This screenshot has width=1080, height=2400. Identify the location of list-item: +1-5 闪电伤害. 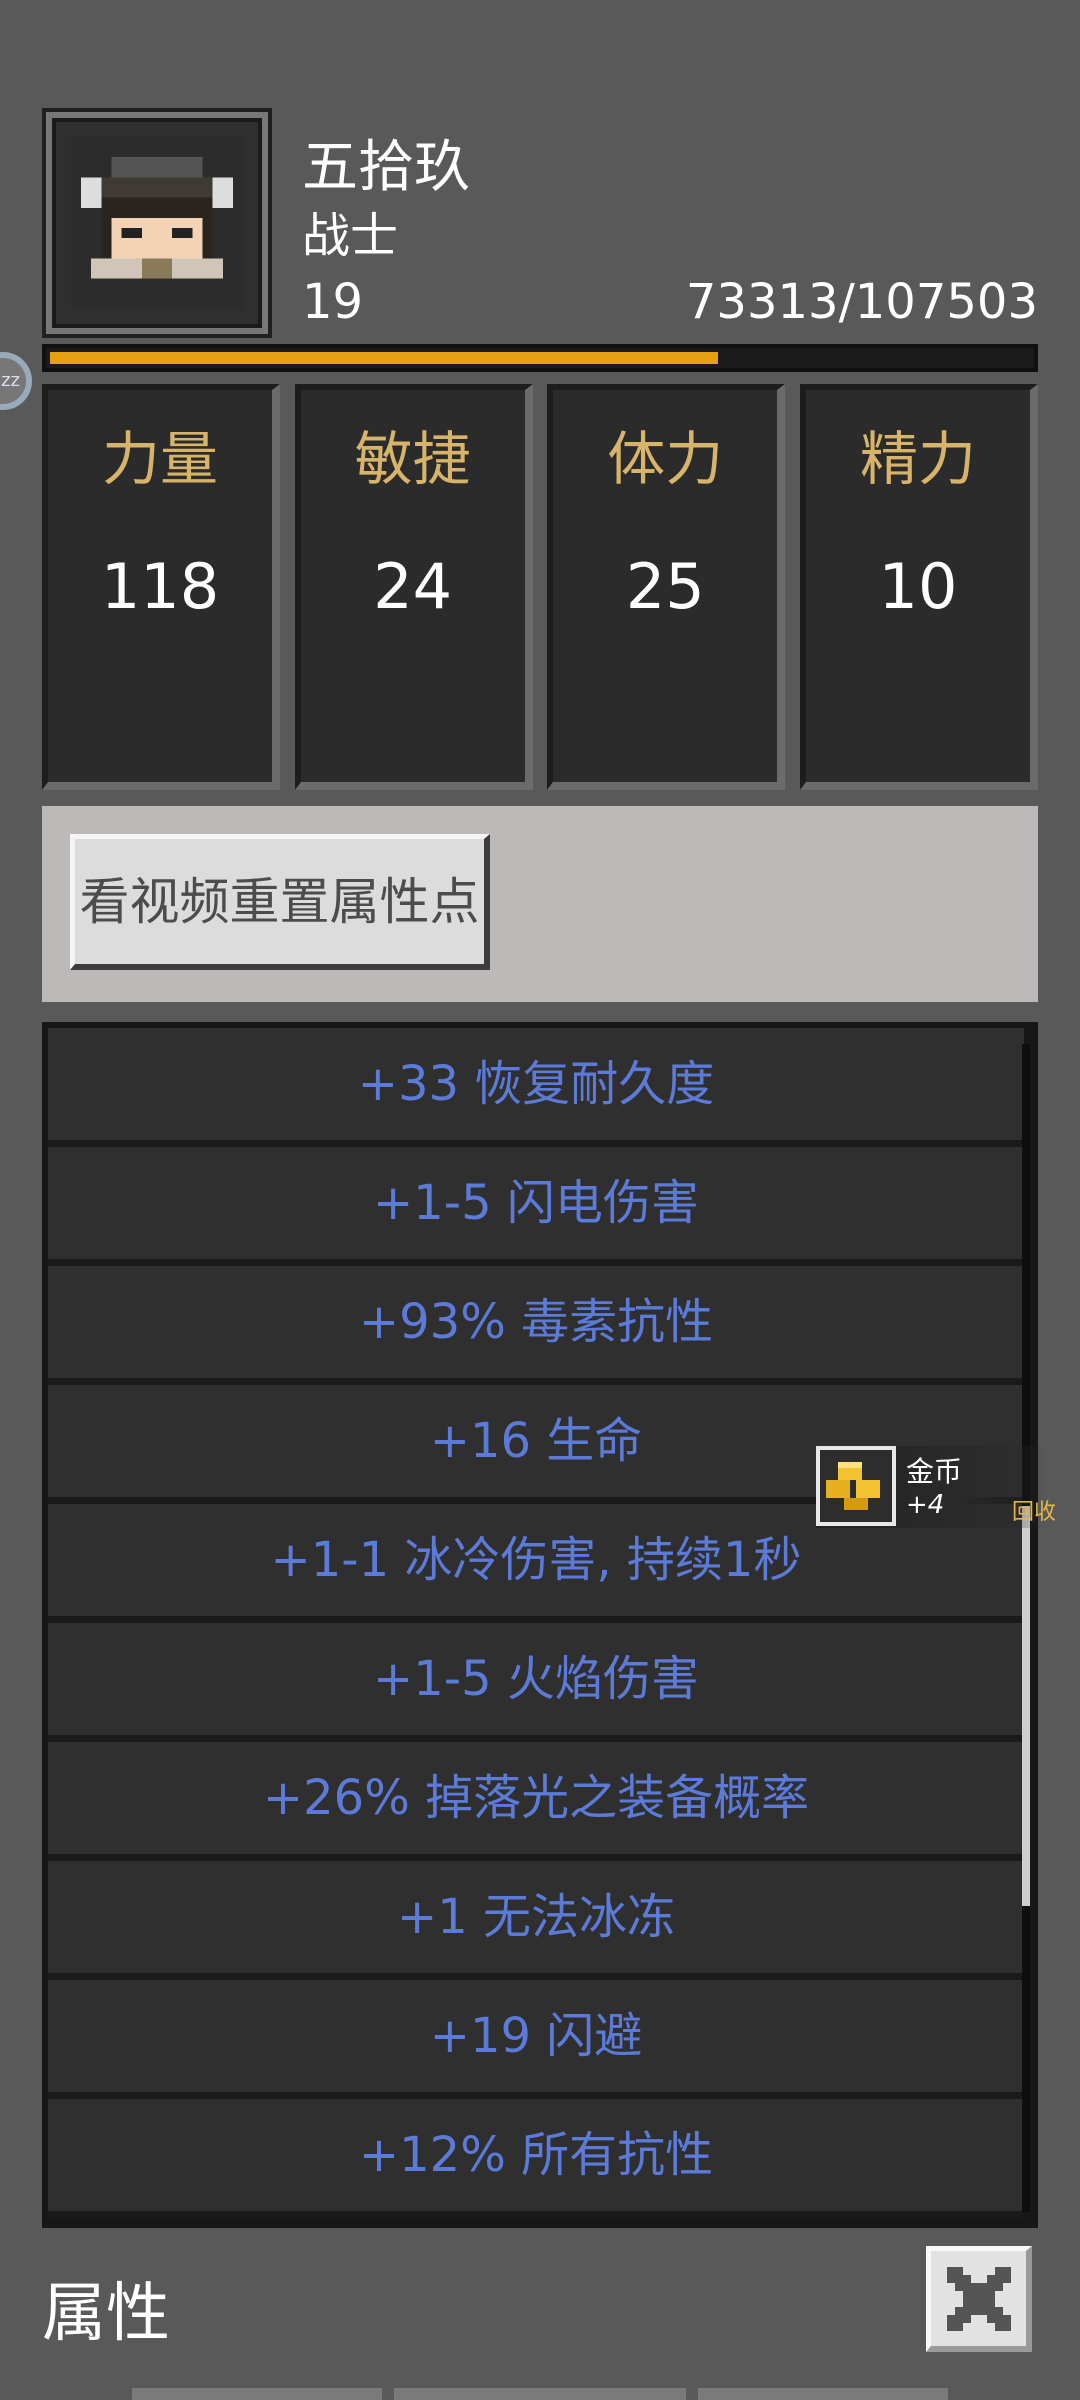
(536, 1206).